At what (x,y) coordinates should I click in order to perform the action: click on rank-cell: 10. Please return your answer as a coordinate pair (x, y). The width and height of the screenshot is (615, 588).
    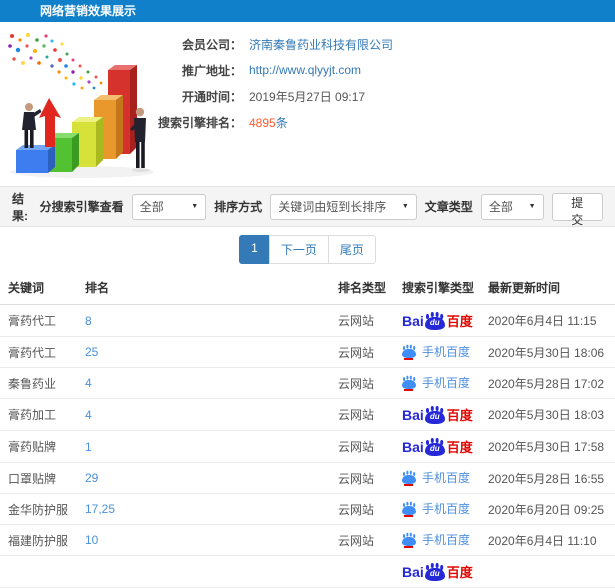
    Looking at the image, I should click on (203, 540).